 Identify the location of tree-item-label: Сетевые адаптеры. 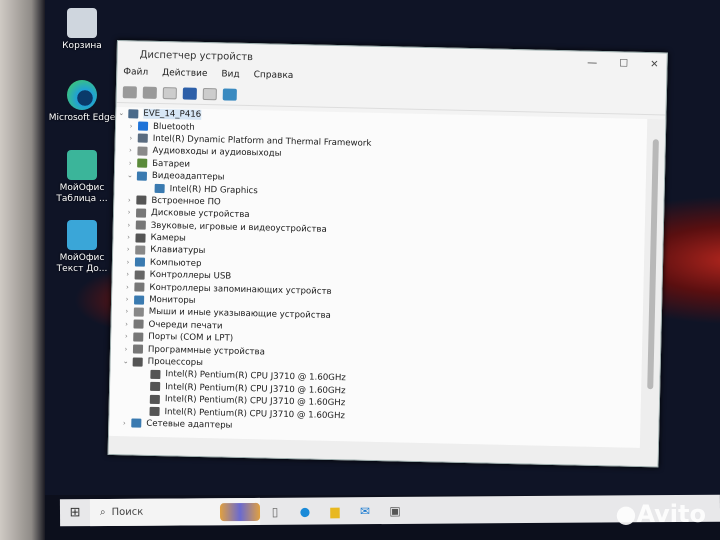
(189, 424).